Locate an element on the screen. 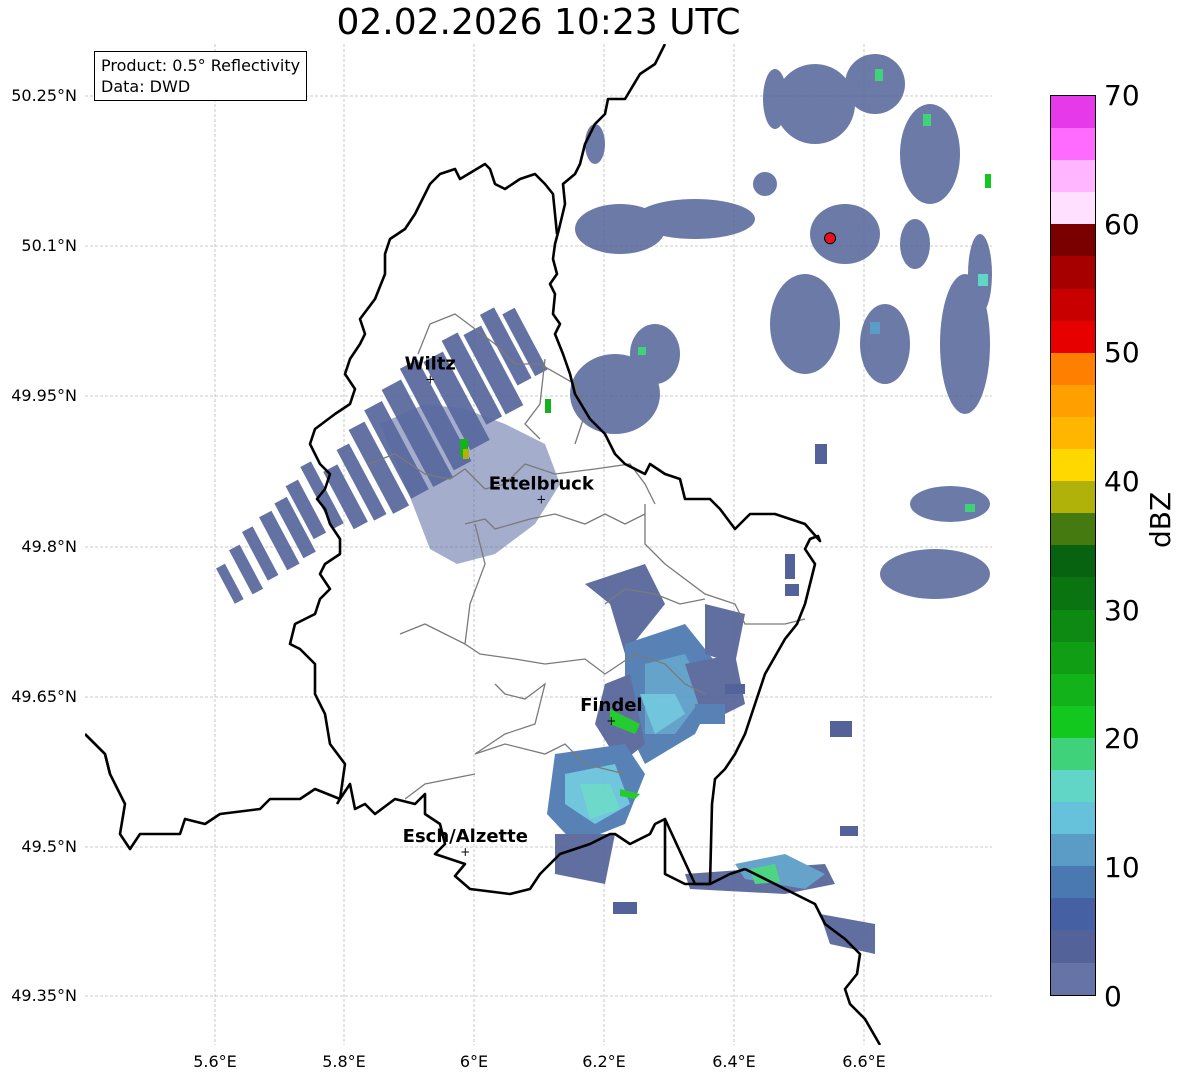 The width and height of the screenshot is (1184, 1081). data-source-label: Data: DWD is located at coordinates (146, 86).